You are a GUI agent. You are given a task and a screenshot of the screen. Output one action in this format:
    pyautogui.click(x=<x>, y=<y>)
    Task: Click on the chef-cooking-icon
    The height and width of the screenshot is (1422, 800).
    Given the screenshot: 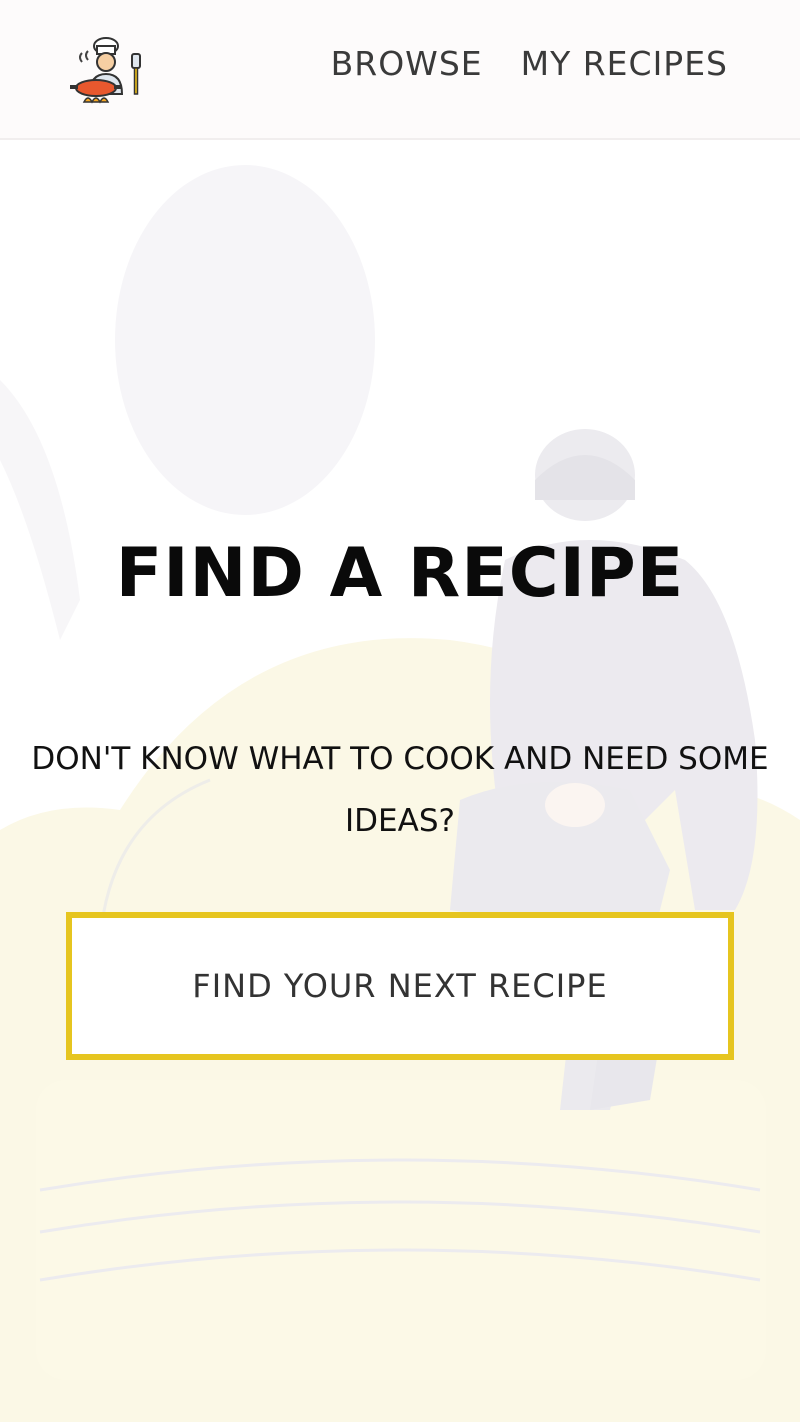 What is the action you would take?
    pyautogui.click(x=108, y=72)
    